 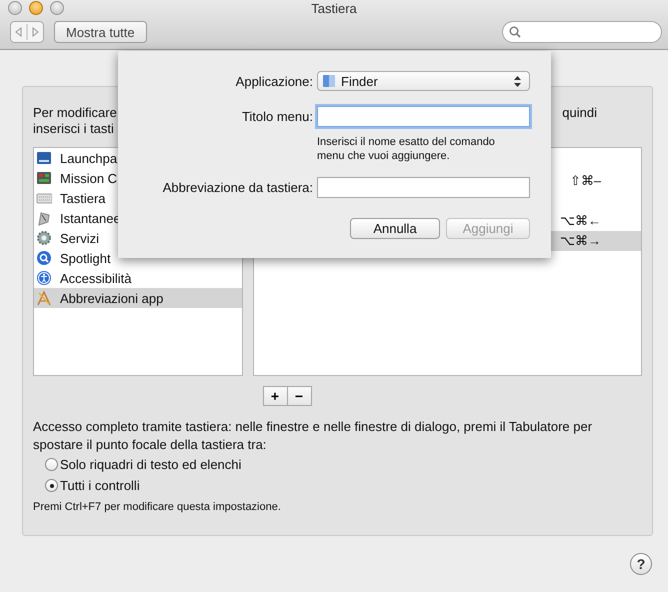 What do you see at coordinates (100, 485) in the screenshot?
I see `option-label: Tutti i controlli` at bounding box center [100, 485].